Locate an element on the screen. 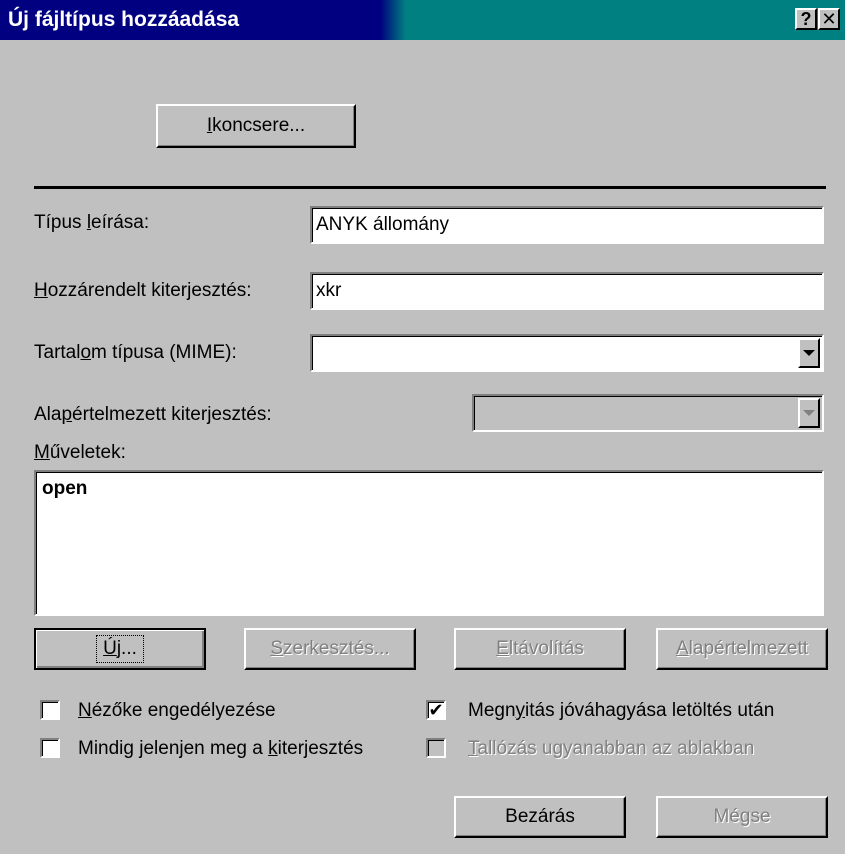 Image resolution: width=845 pixels, height=854 pixels. close-icon: ✕ is located at coordinates (829, 19).